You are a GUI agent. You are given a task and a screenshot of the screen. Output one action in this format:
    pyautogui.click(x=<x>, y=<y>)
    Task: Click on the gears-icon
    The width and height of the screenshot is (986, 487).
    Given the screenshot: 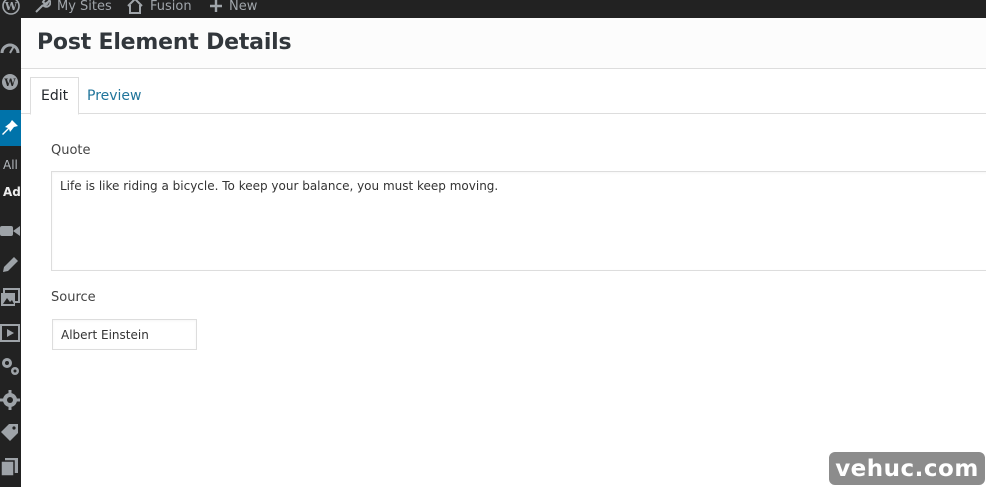 What is the action you would take?
    pyautogui.click(x=10, y=366)
    